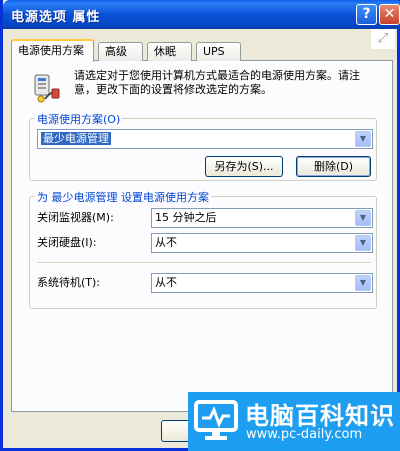 Image resolution: width=400 pixels, height=451 pixels. What do you see at coordinates (166, 242) in the screenshot?
I see `harddisk-off-value: 从不` at bounding box center [166, 242].